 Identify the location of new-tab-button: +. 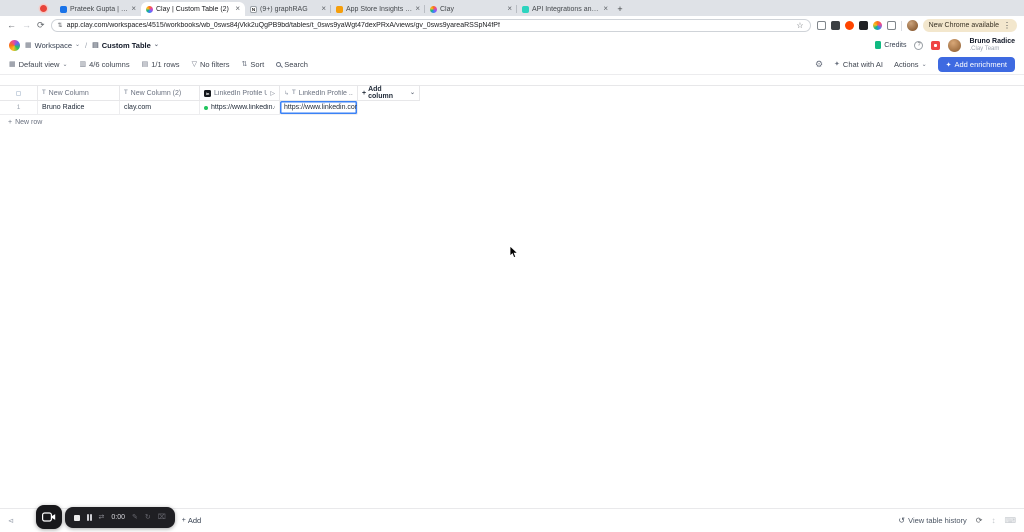
(620, 9).